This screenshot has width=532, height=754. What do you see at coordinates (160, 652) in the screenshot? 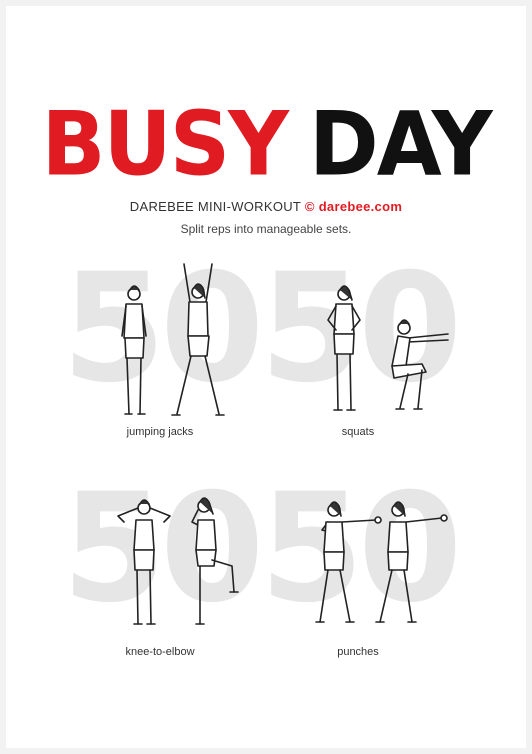
I see `exercise-name: knee-to-elbow` at bounding box center [160, 652].